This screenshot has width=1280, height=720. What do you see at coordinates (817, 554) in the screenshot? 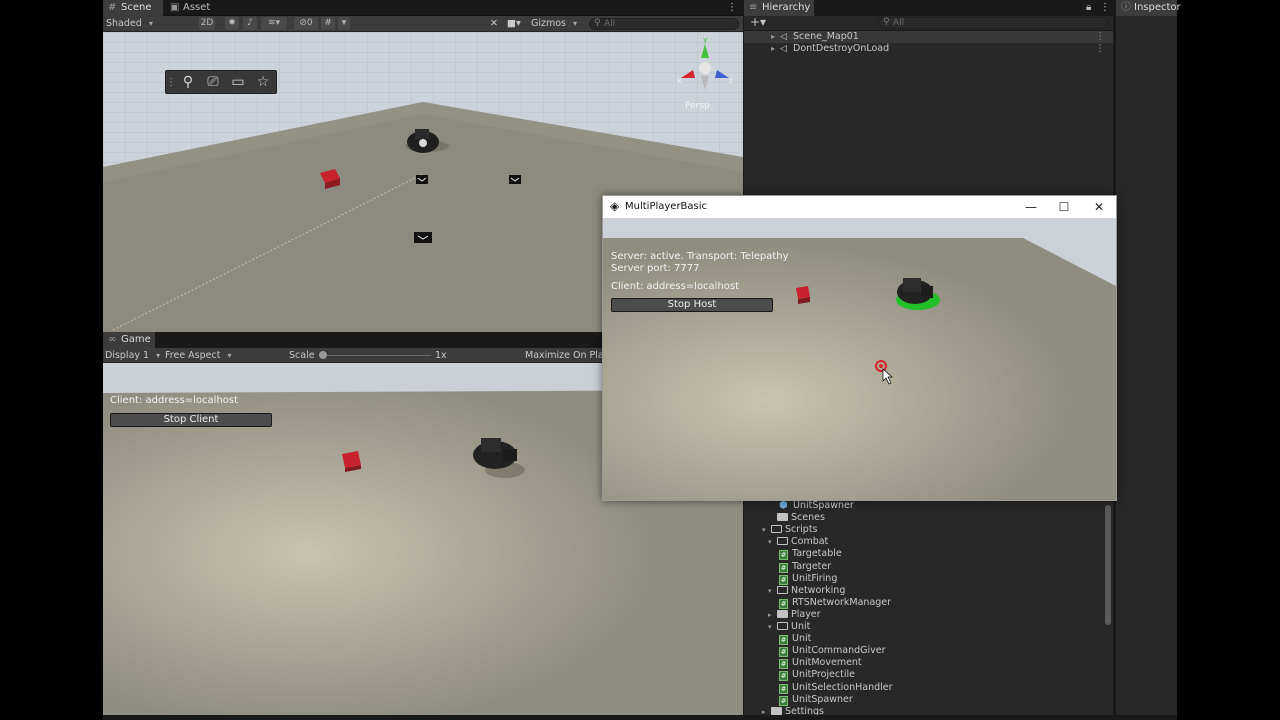
I see `project-item-label: Targetable` at bounding box center [817, 554].